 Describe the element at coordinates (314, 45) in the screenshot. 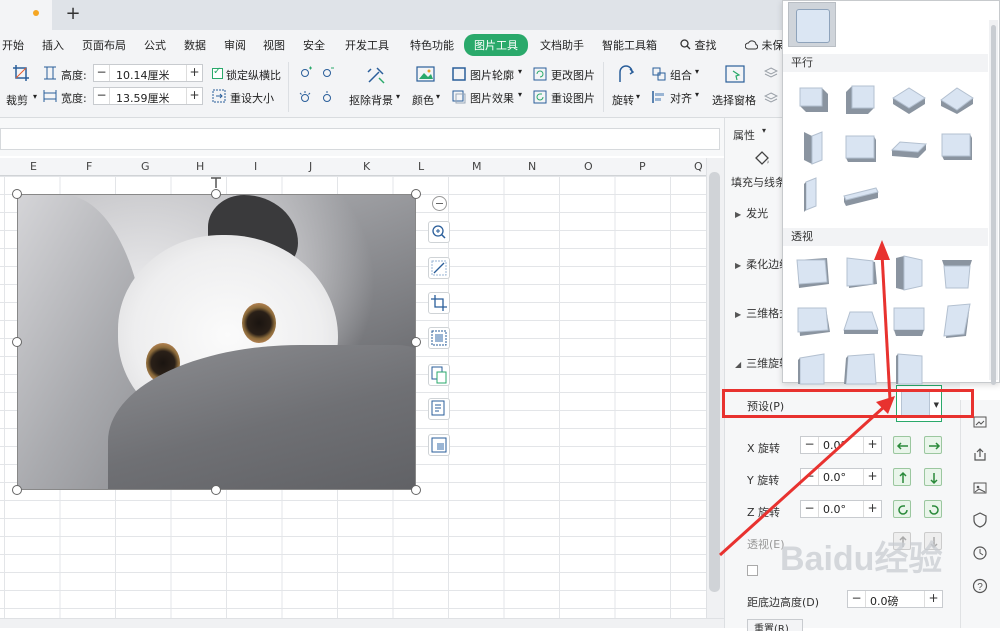

I see `menu-security: 安全` at that location.